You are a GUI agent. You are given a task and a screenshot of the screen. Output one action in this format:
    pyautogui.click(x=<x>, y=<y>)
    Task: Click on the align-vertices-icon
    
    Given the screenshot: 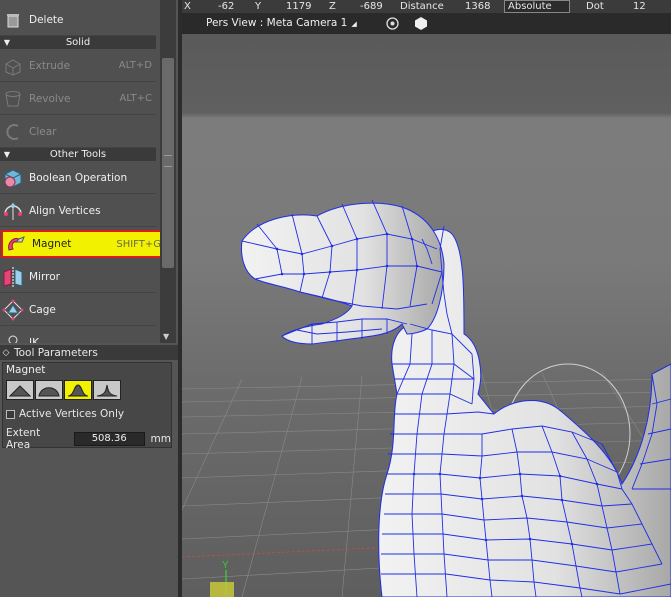 What is the action you would take?
    pyautogui.click(x=13, y=211)
    